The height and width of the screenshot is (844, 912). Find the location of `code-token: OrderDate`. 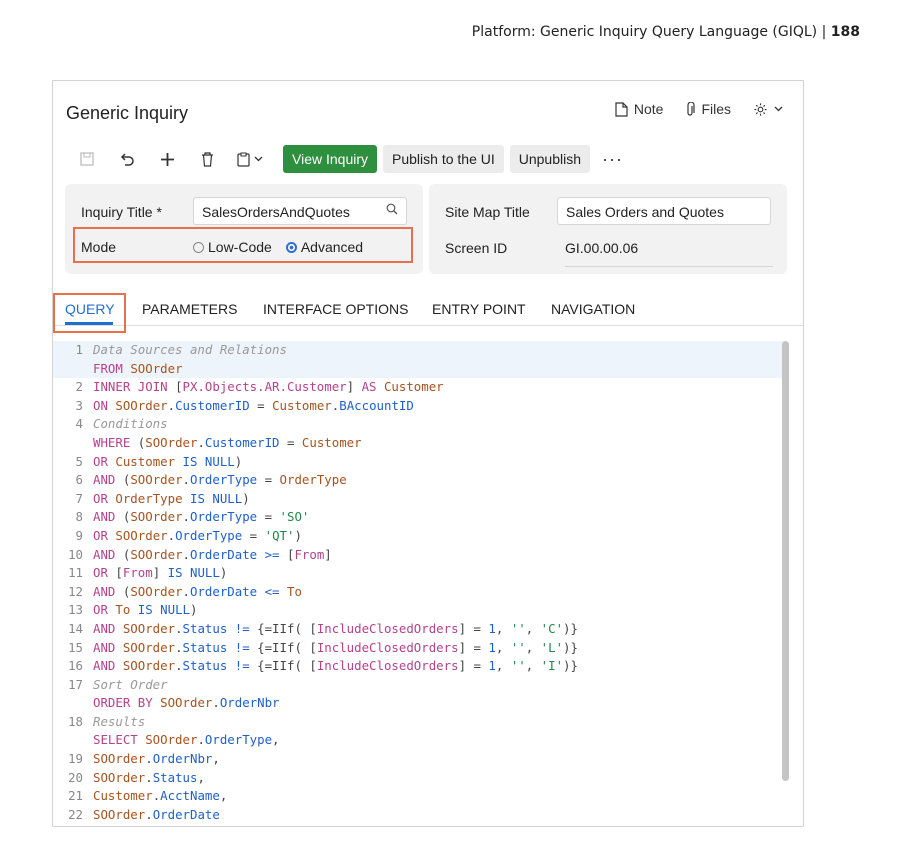

code-token: OrderDate is located at coordinates (186, 814).